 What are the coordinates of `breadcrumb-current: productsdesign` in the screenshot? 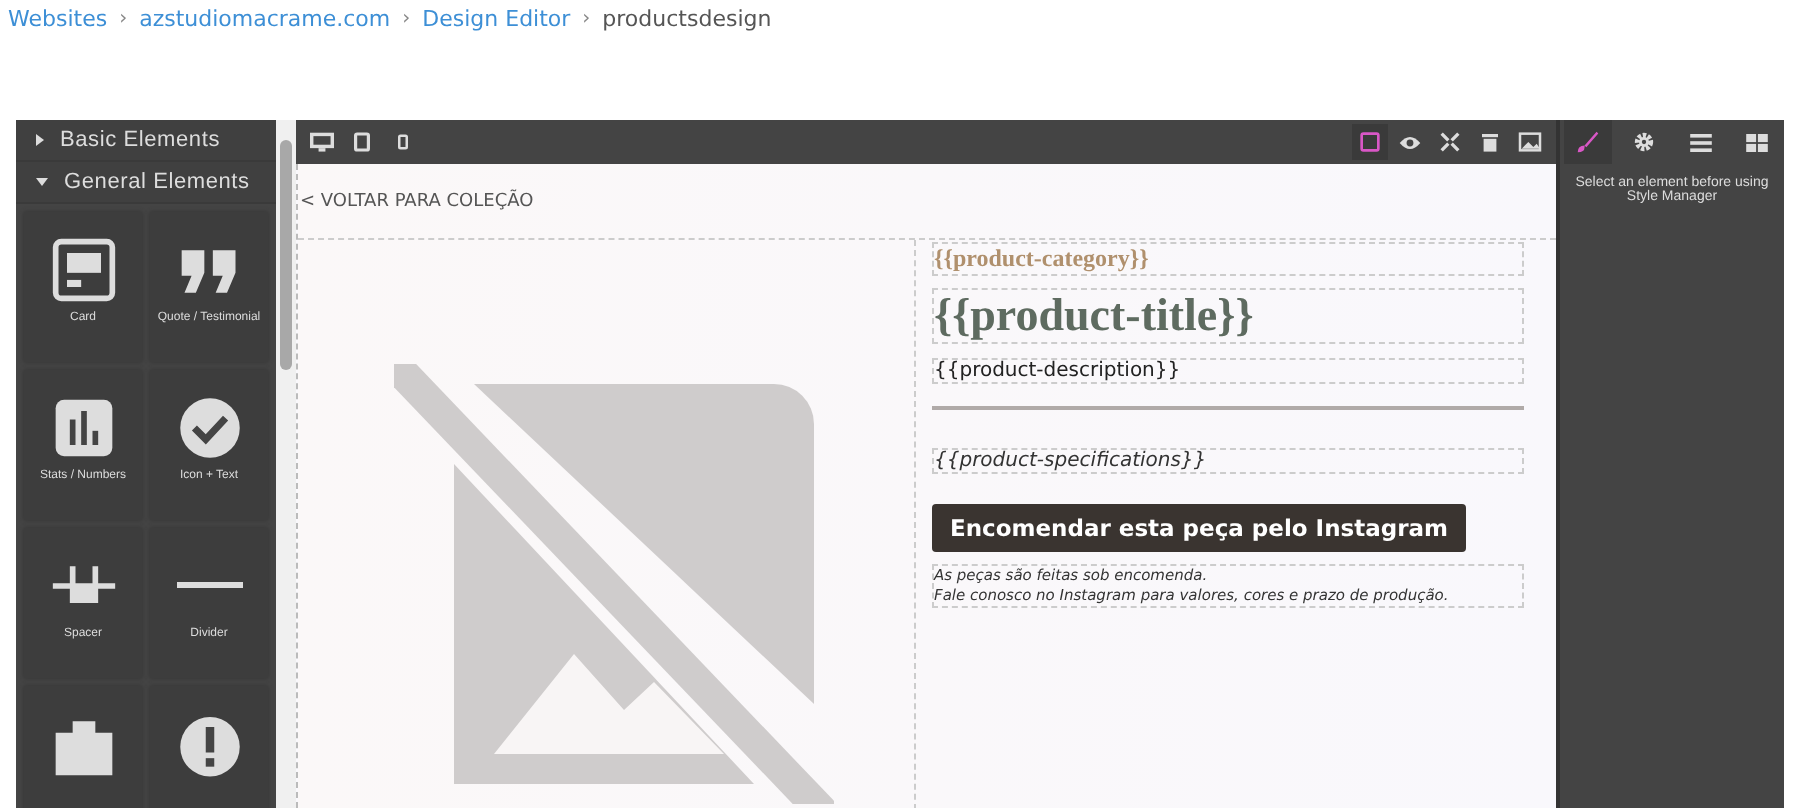 It's located at (687, 19).